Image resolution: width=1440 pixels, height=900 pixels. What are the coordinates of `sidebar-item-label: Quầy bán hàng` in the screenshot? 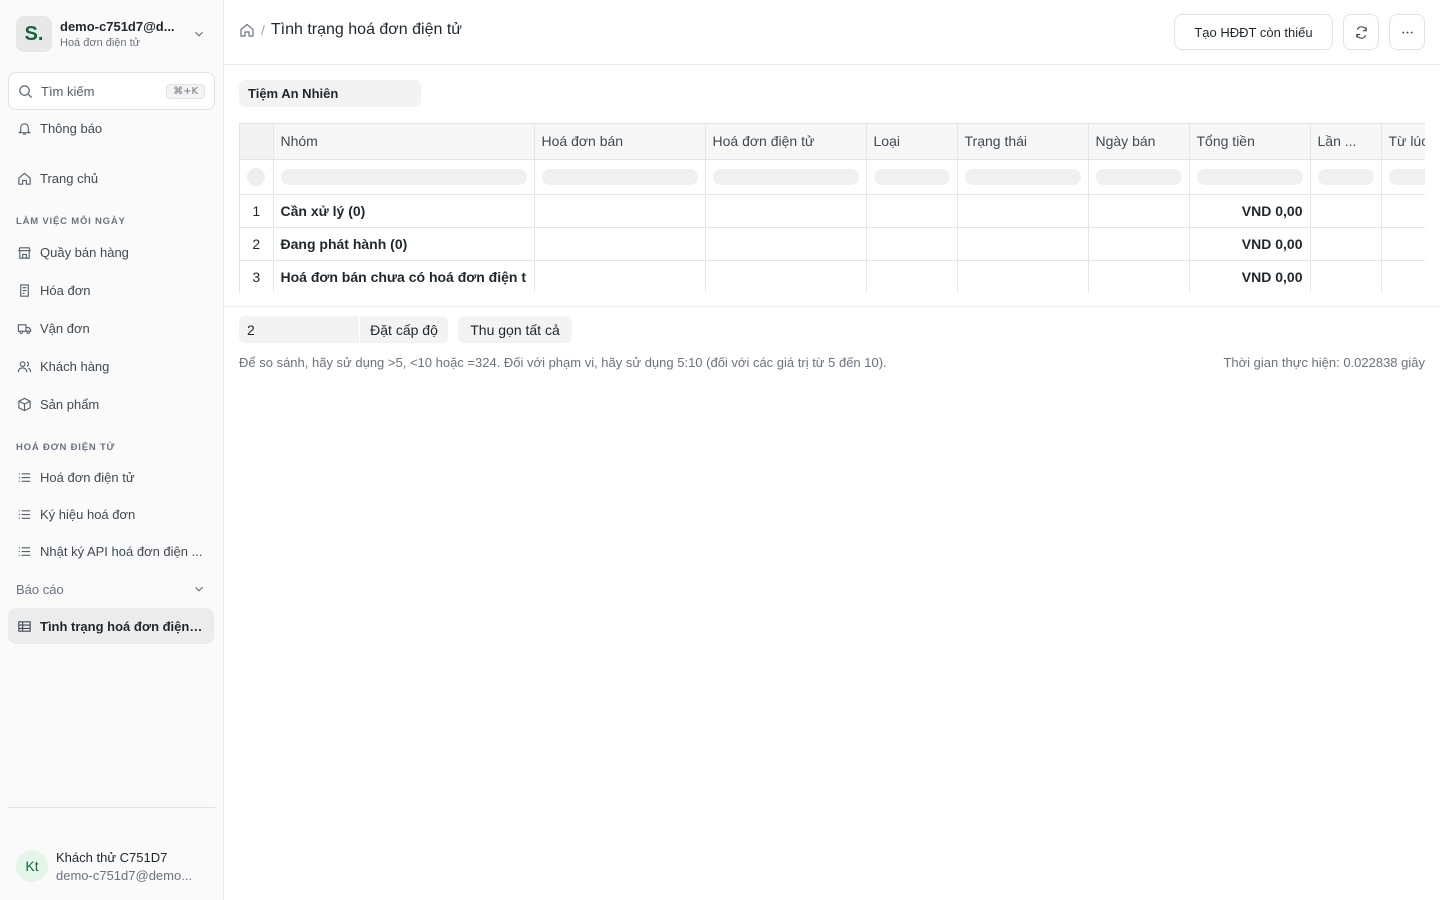 It's located at (84, 252).